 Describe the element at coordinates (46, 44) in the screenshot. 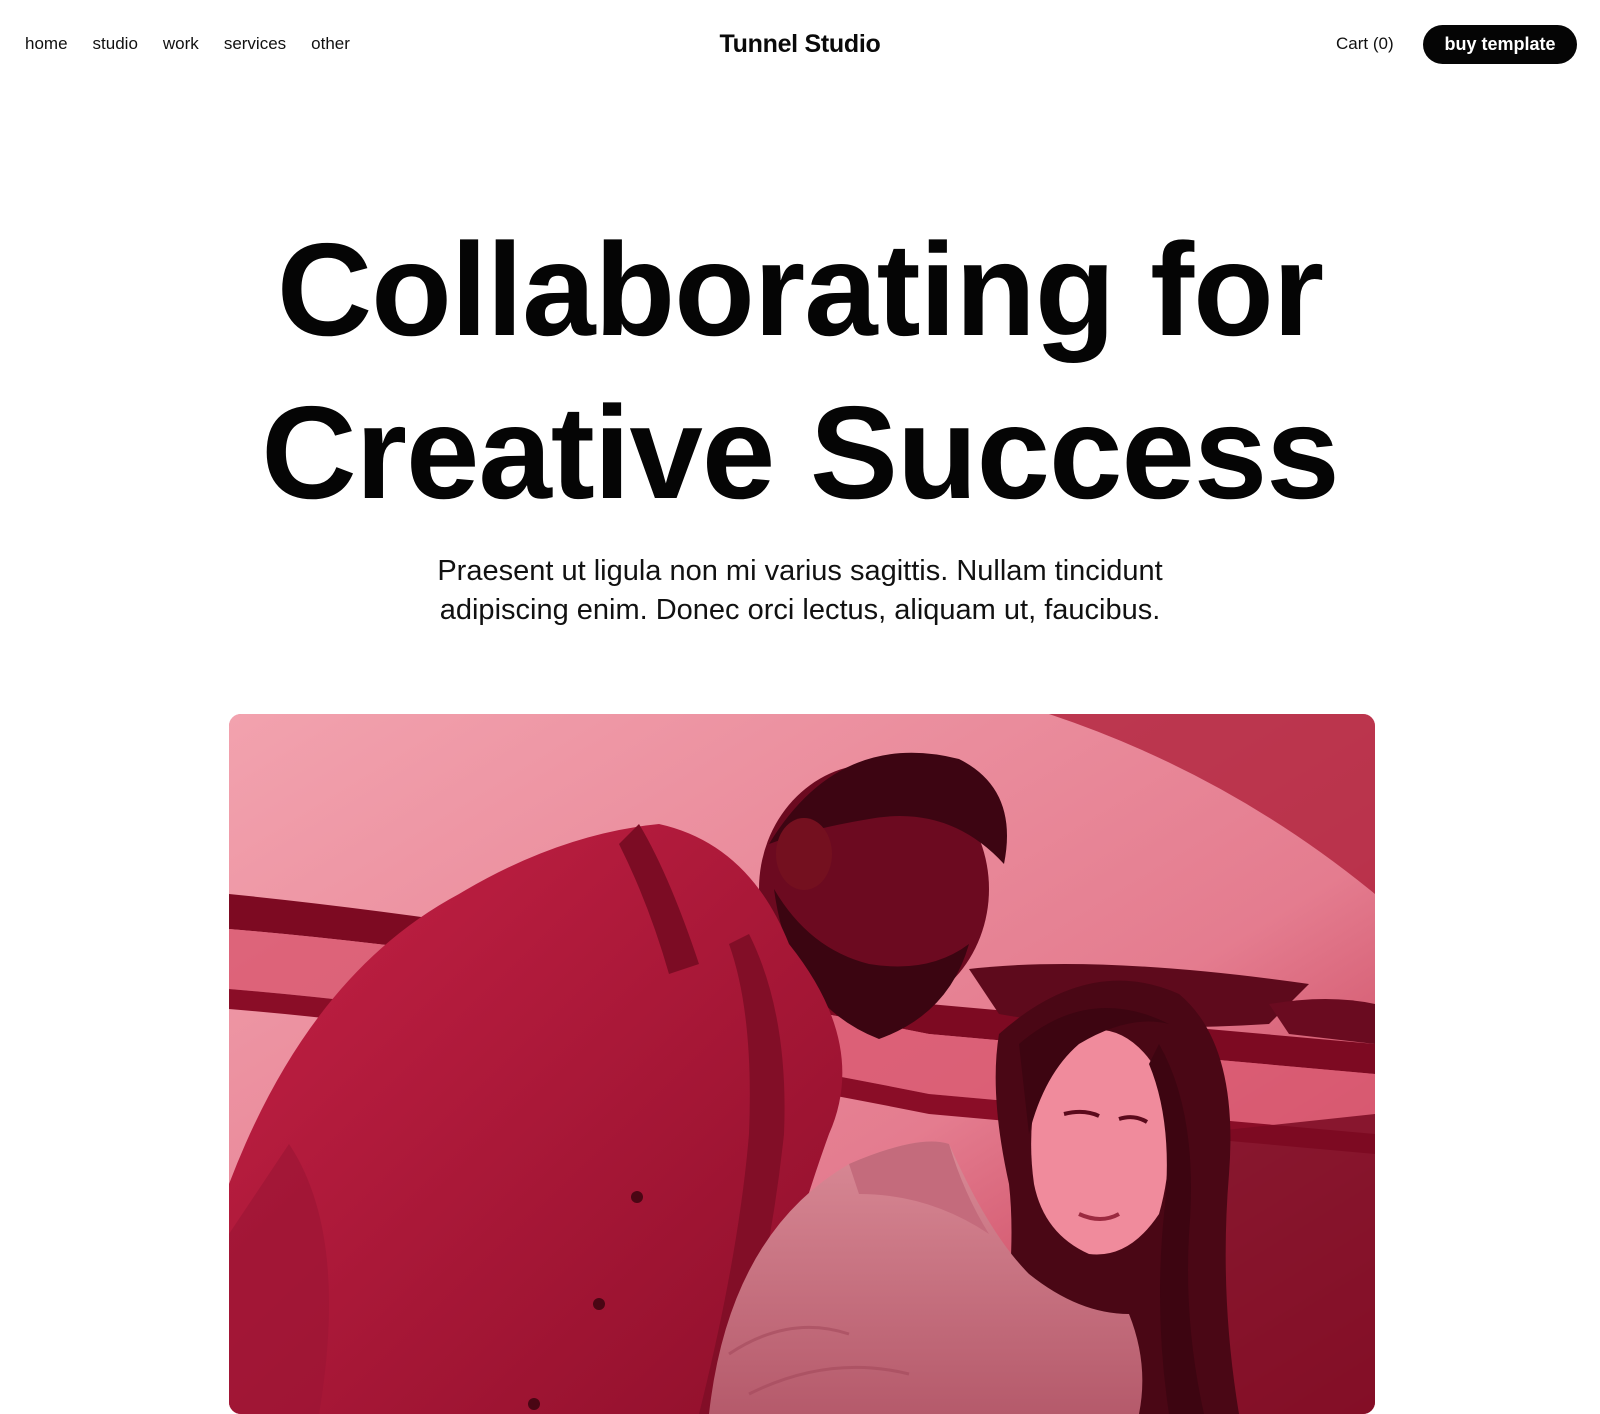

I see `nav-link-home: home` at that location.